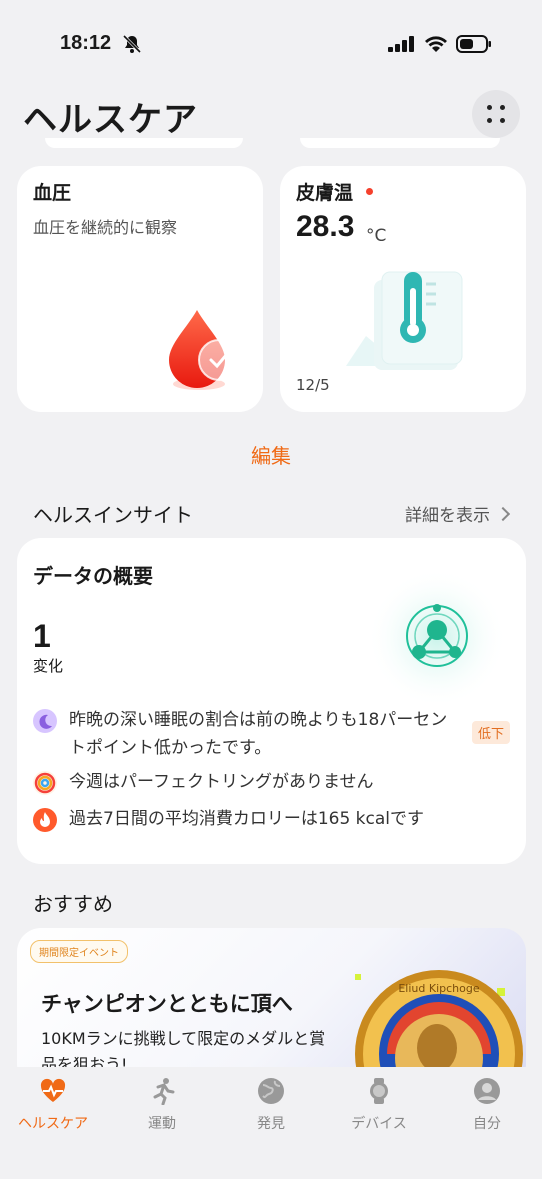  Describe the element at coordinates (313, 385) in the screenshot. I see `skin-temp-date: 12/5` at that location.